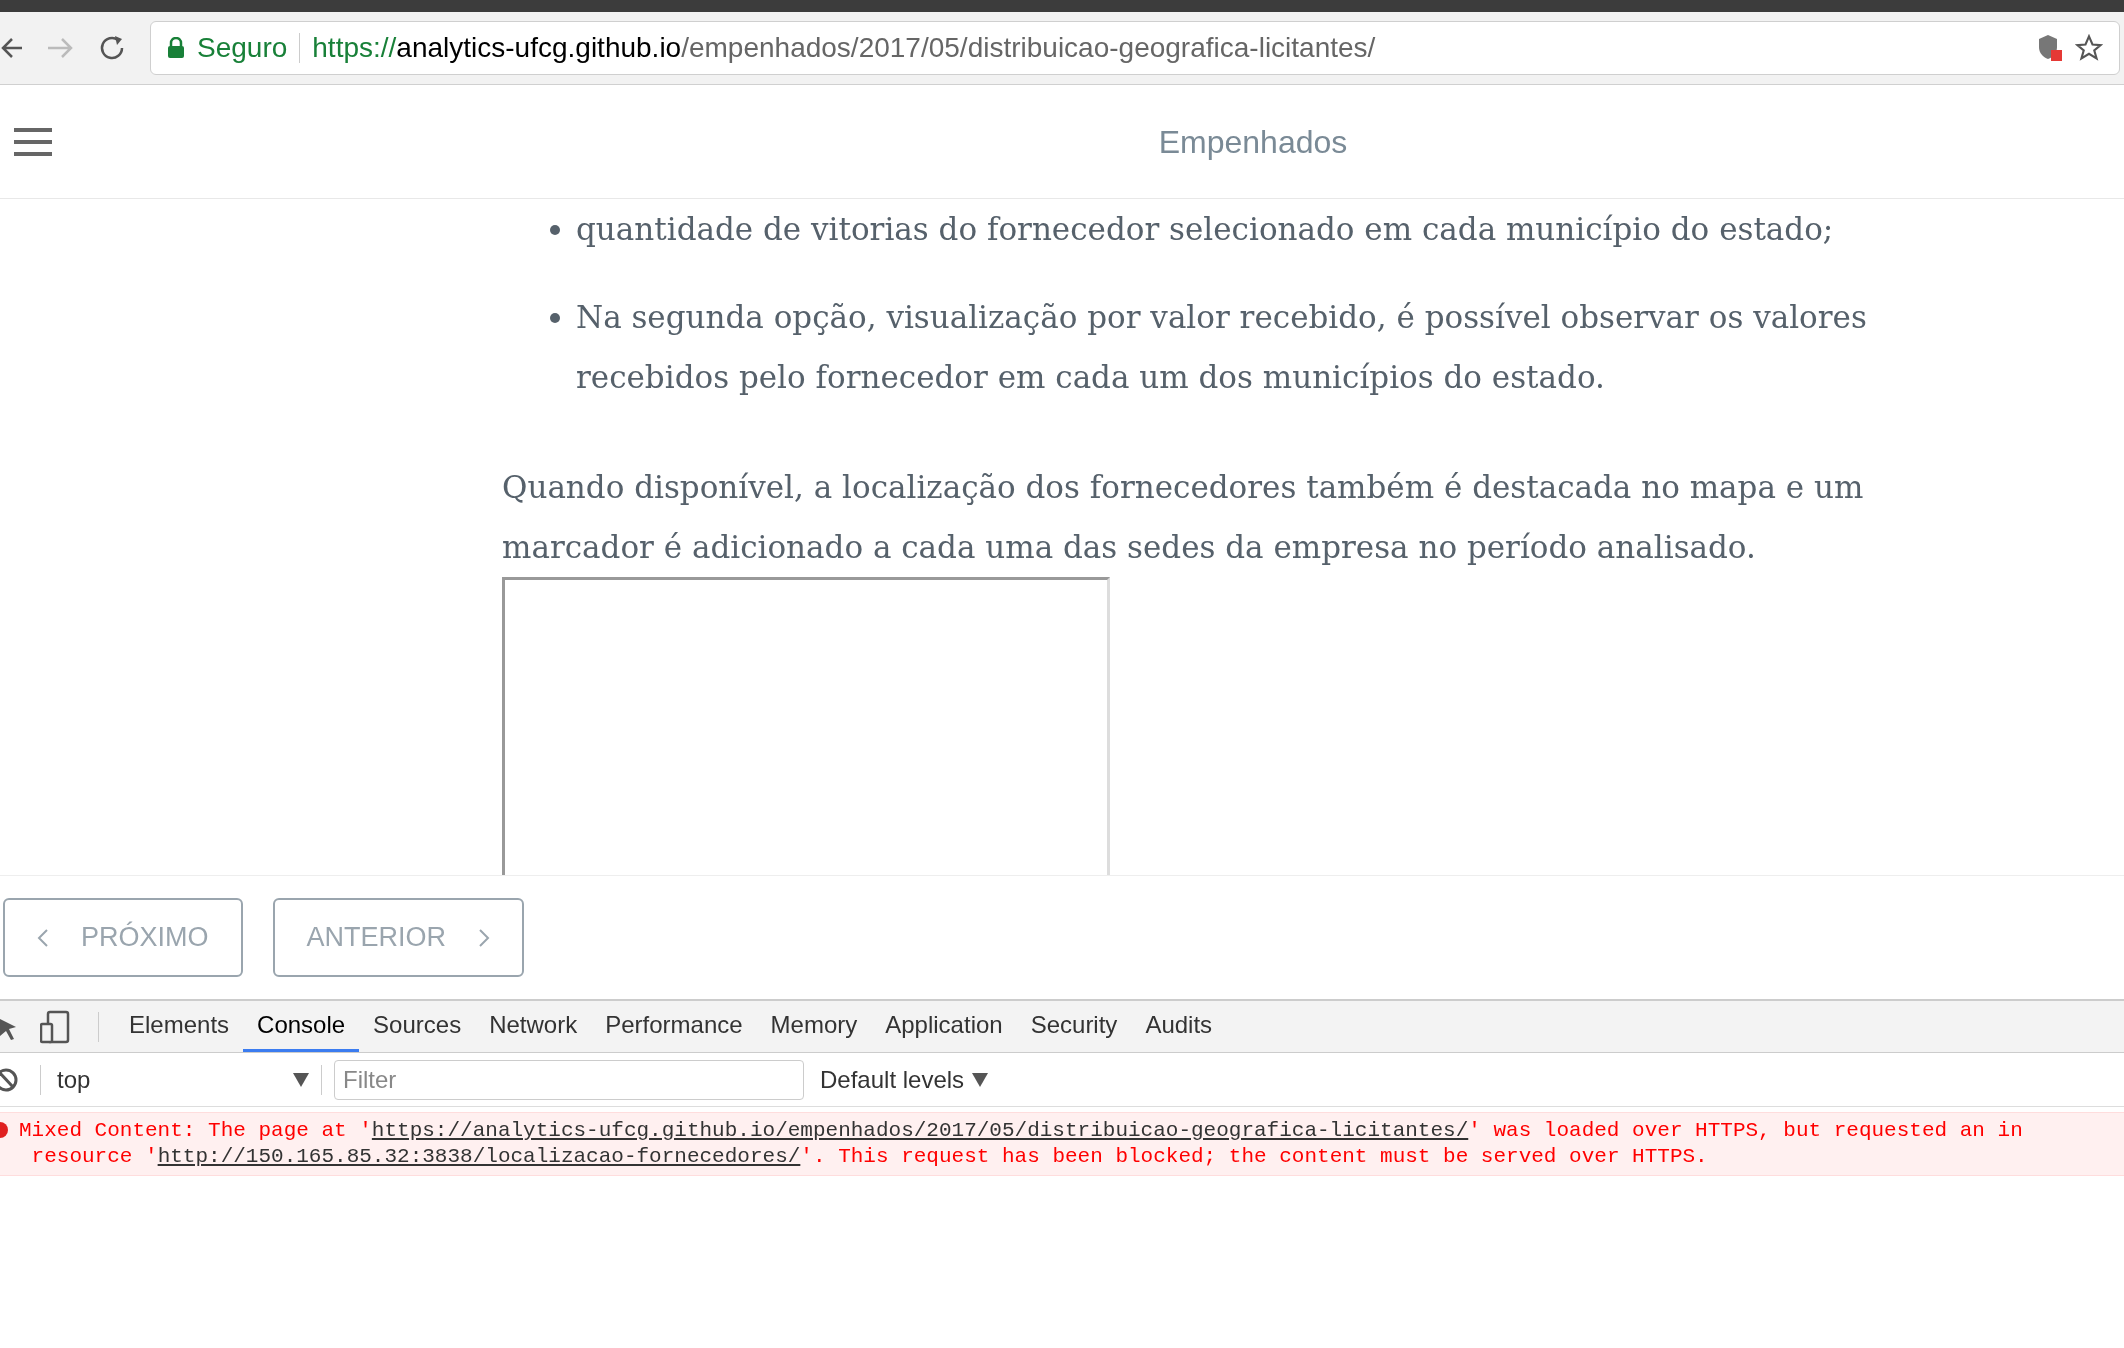 The width and height of the screenshot is (2124, 1348). What do you see at coordinates (1254, 1156) in the screenshot?
I see `console-message-text: '. This request has been blocked; the content must be served over HTTPS.` at bounding box center [1254, 1156].